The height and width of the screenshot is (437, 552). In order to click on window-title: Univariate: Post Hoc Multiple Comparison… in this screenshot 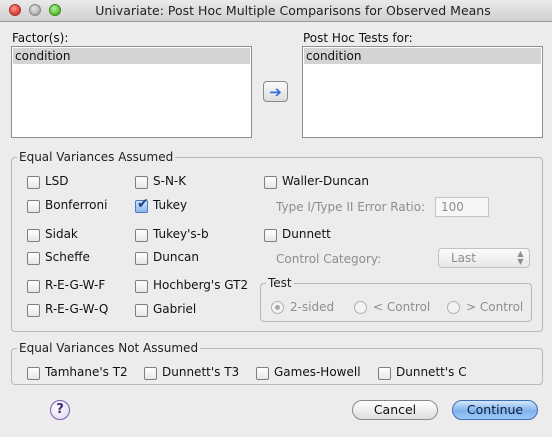, I will do `click(293, 10)`.